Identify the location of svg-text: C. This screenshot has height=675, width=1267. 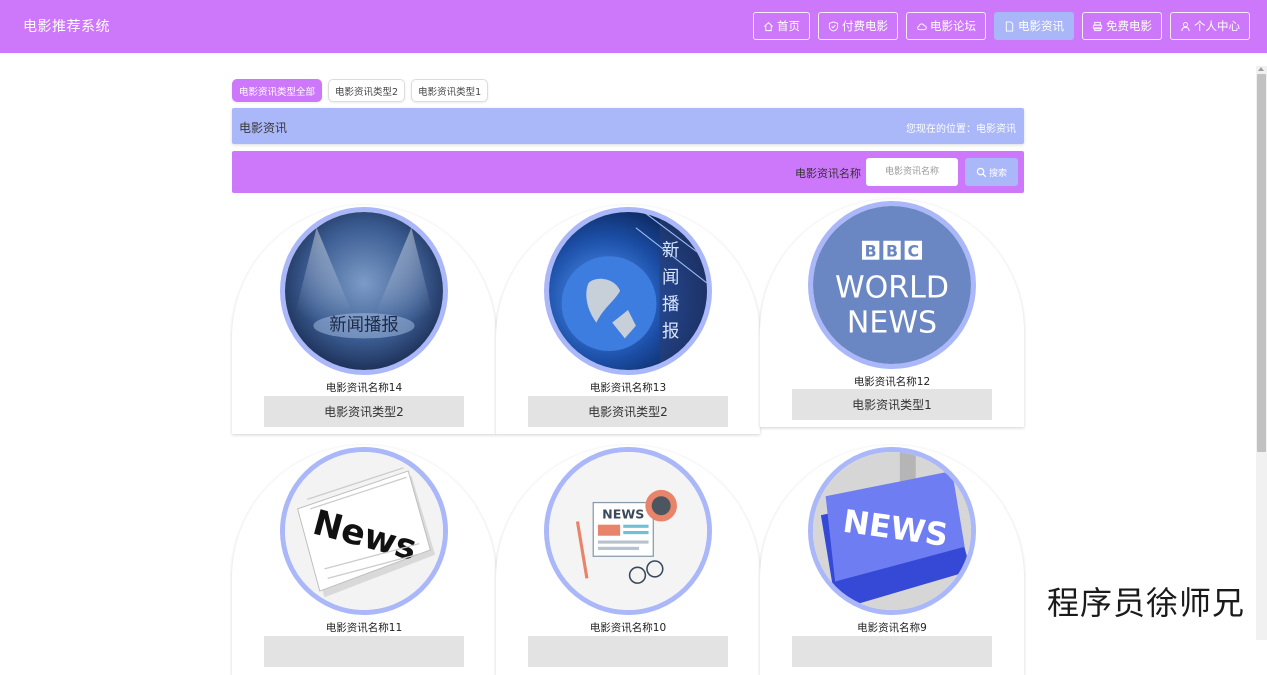
(914, 251).